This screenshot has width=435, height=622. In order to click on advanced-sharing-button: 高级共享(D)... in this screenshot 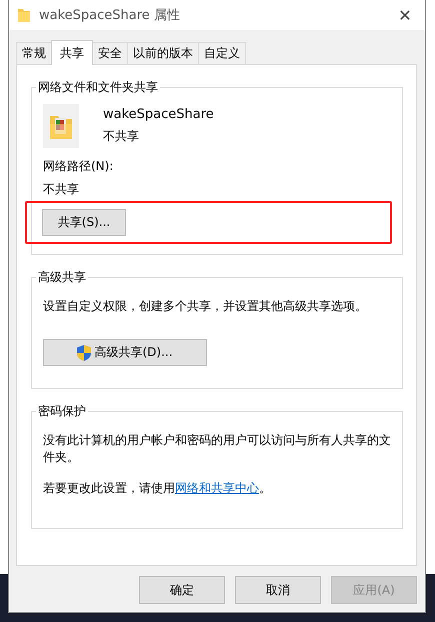, I will do `click(125, 352)`.